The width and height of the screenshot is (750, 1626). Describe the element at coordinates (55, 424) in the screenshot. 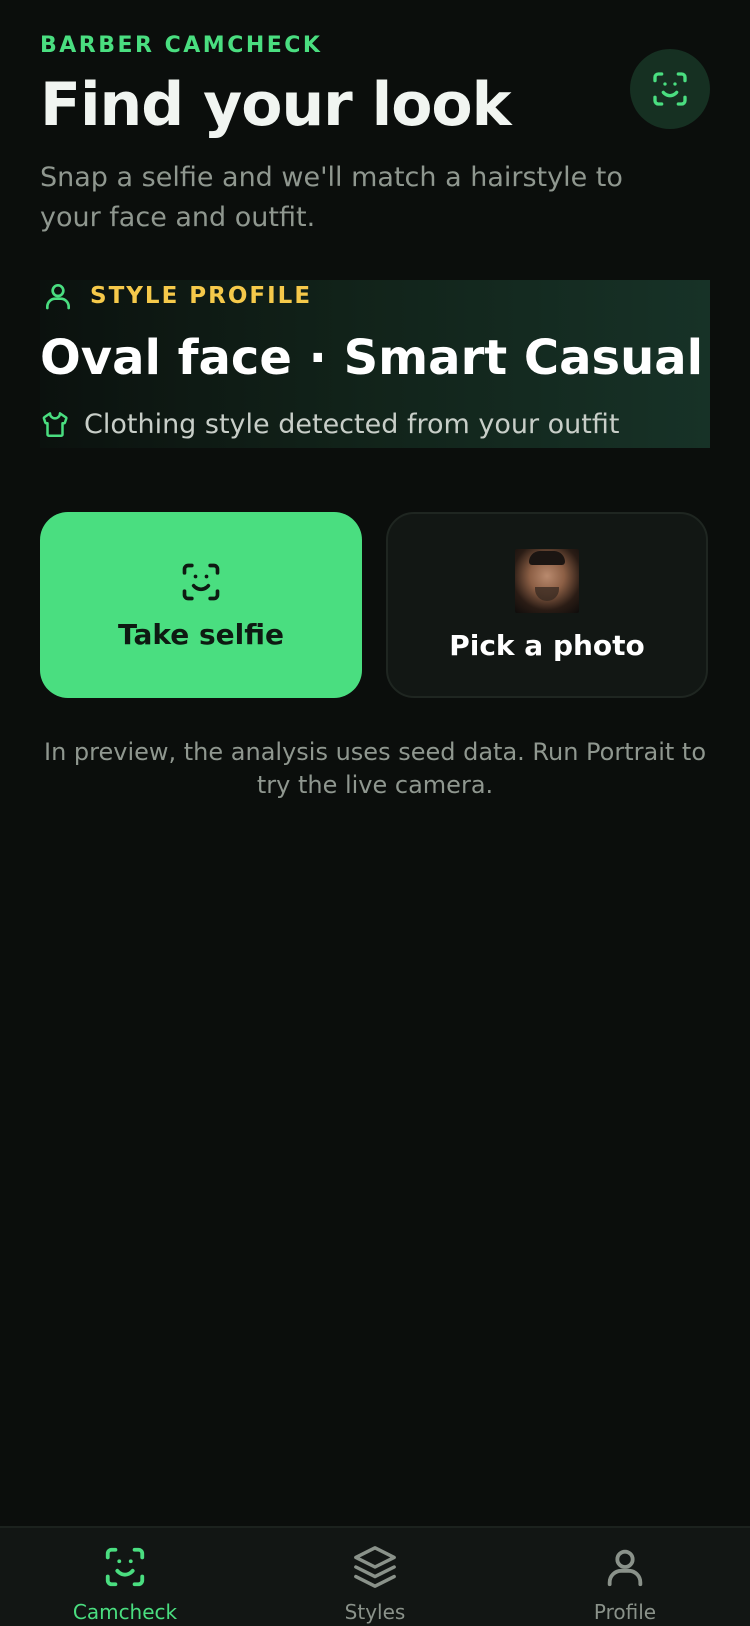

I see `shirt-icon` at that location.